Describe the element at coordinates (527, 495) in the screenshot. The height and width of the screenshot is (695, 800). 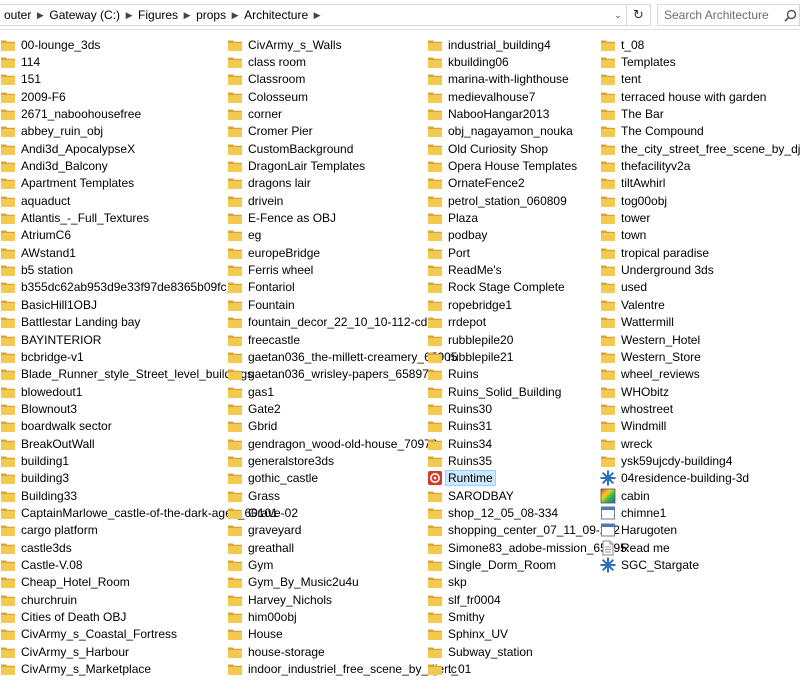
I see `folder-item: SARODBAY` at that location.